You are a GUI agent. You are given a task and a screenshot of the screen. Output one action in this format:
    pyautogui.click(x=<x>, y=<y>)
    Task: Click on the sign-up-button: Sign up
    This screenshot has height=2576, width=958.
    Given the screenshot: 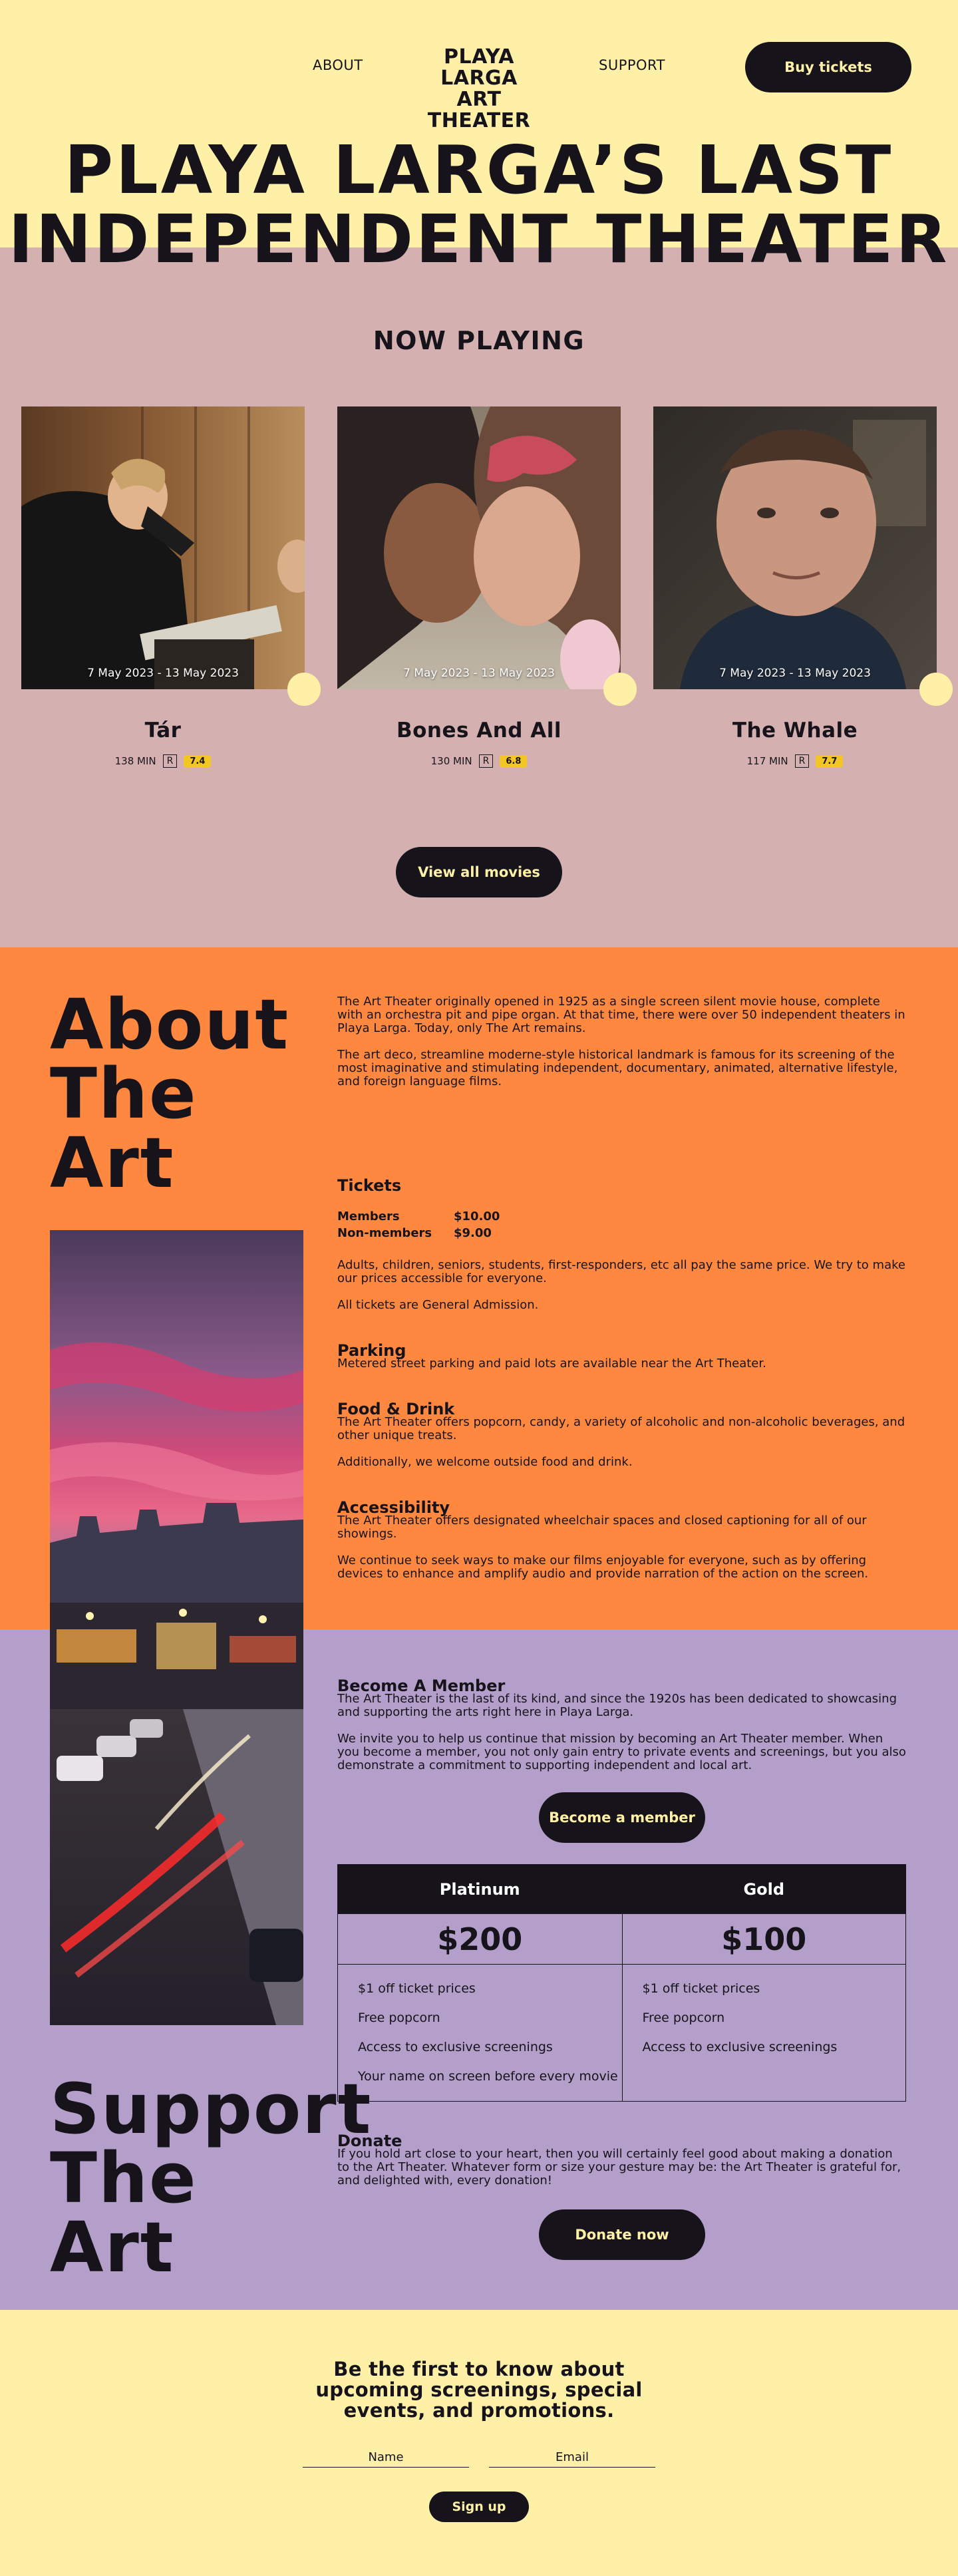 What is the action you would take?
    pyautogui.click(x=479, y=2507)
    